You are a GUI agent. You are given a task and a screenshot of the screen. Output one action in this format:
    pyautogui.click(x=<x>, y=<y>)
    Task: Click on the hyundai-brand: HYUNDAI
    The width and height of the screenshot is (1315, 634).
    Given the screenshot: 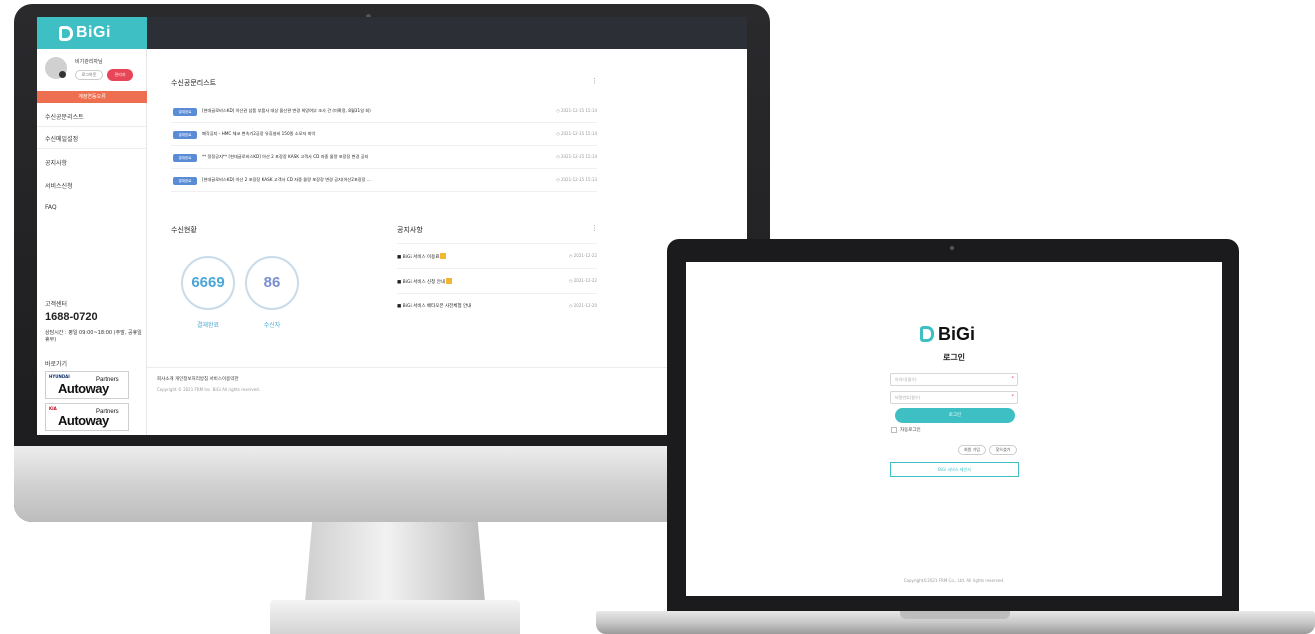 What is the action you would take?
    pyautogui.click(x=59, y=376)
    